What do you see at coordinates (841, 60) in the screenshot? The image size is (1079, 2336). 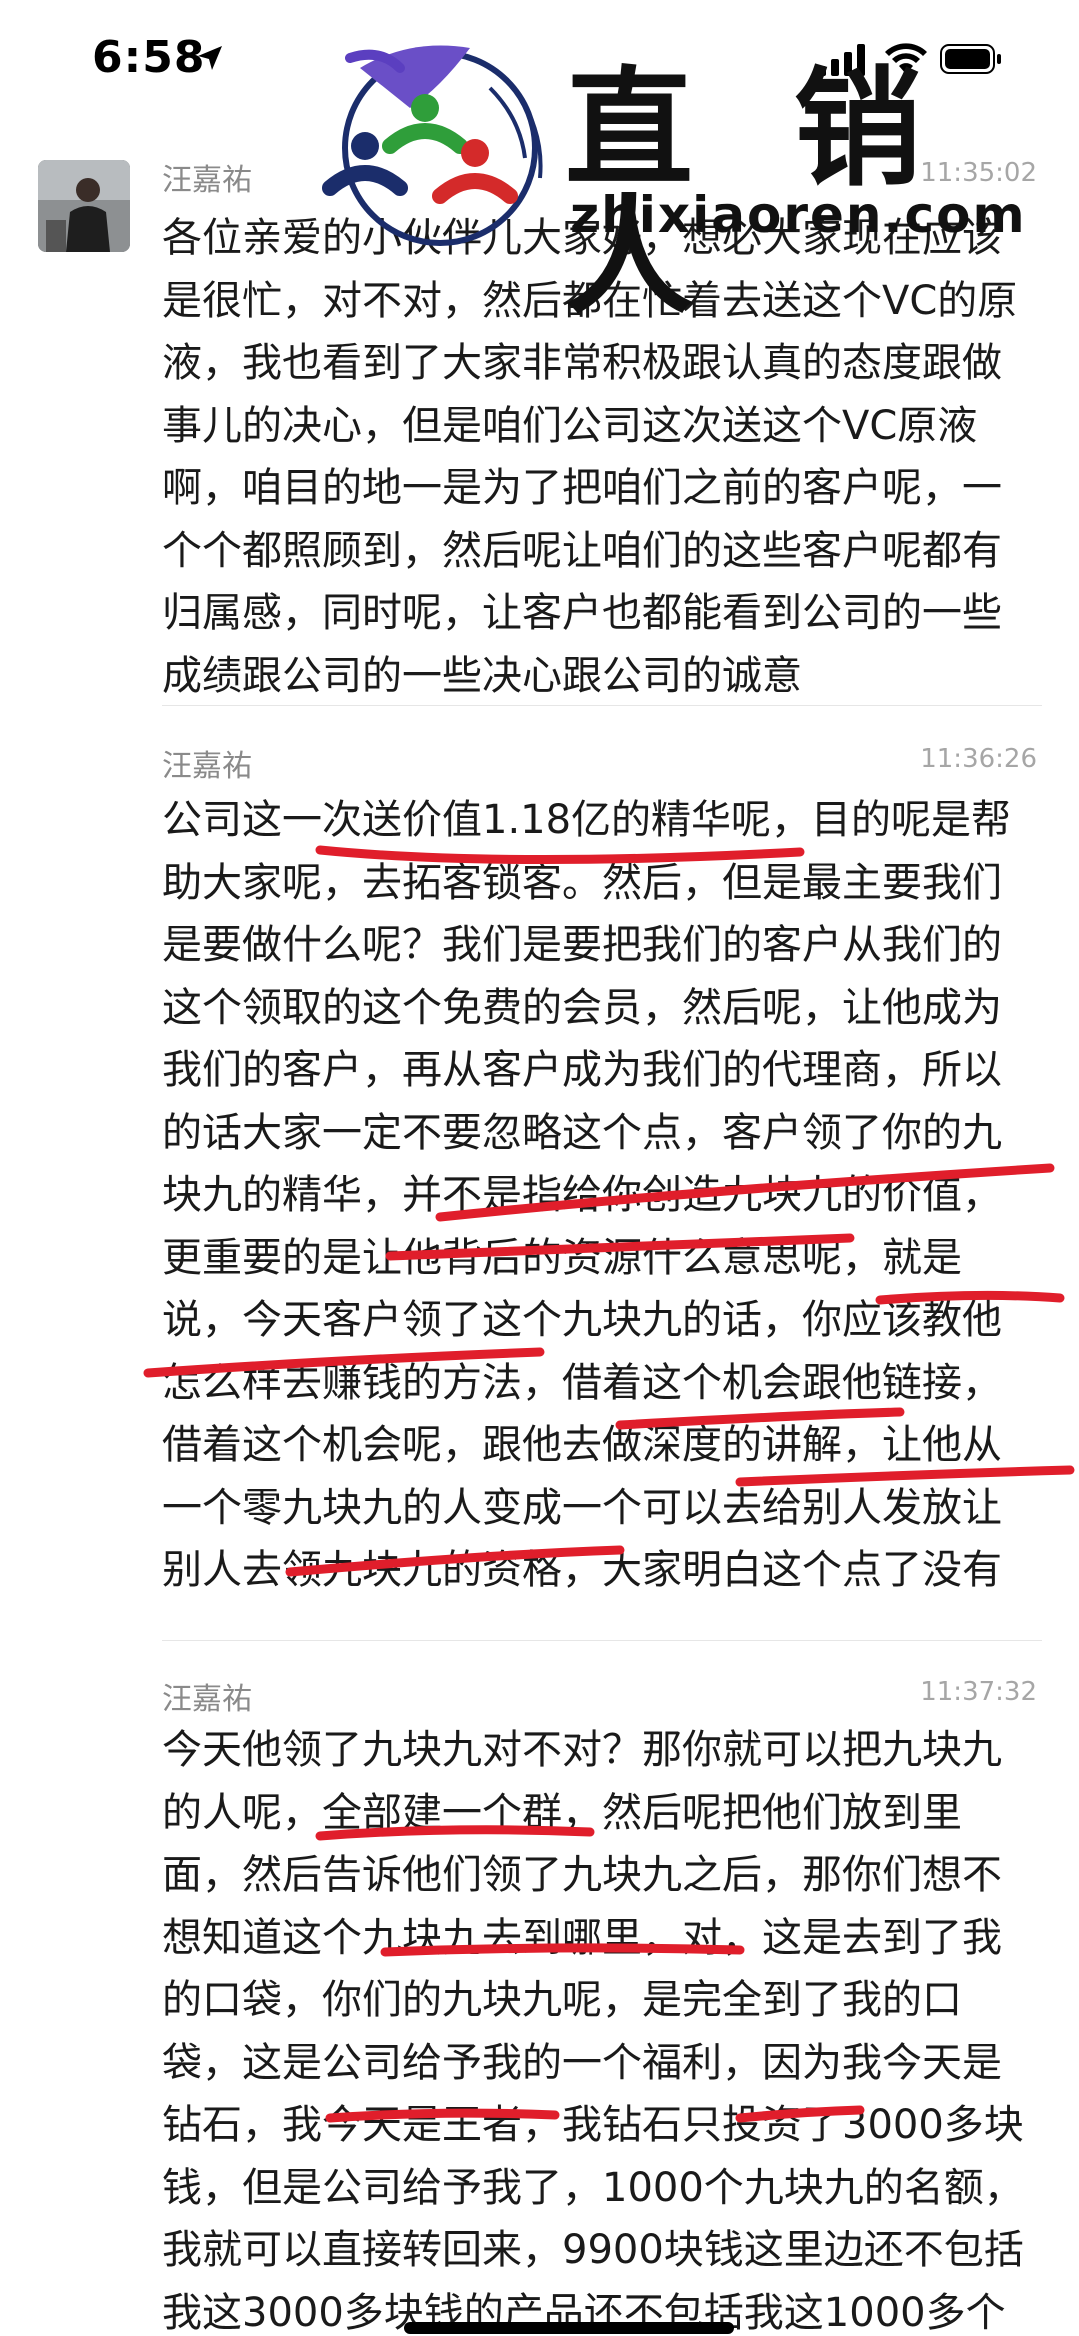 I see `cellular-signal-icon` at bounding box center [841, 60].